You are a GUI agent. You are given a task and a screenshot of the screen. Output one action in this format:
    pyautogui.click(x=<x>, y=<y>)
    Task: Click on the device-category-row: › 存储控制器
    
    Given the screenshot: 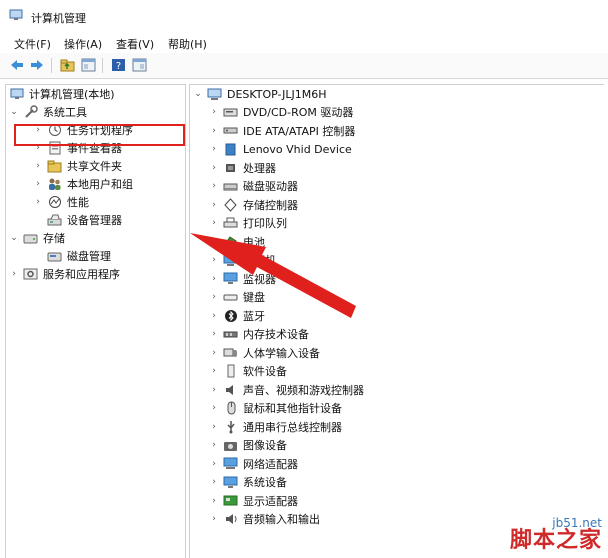 What is the action you would take?
    pyautogui.click(x=253, y=205)
    